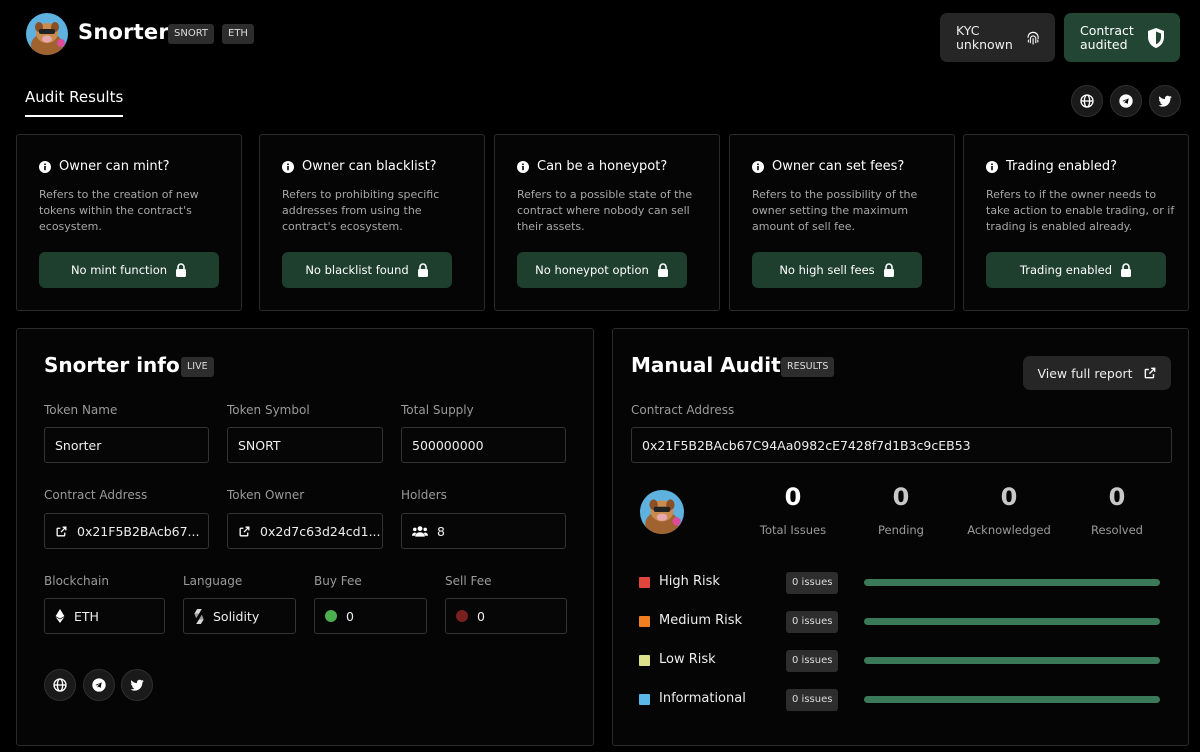  Describe the element at coordinates (1117, 530) in the screenshot. I see `stat-label: Resolved` at that location.